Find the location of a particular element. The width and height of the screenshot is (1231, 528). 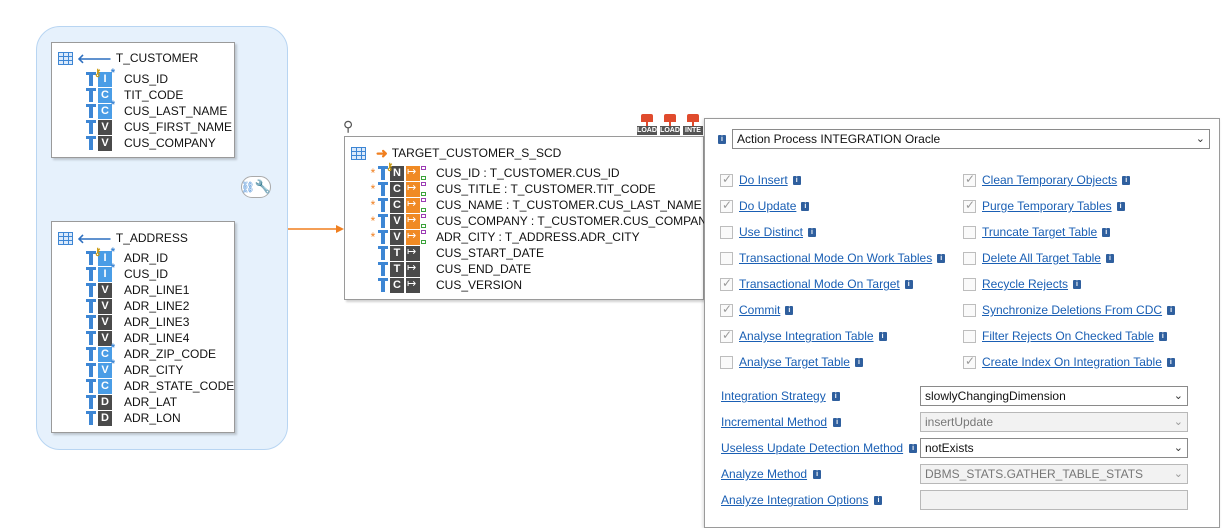

field-label-link: Incremental Method is located at coordinates (774, 422).